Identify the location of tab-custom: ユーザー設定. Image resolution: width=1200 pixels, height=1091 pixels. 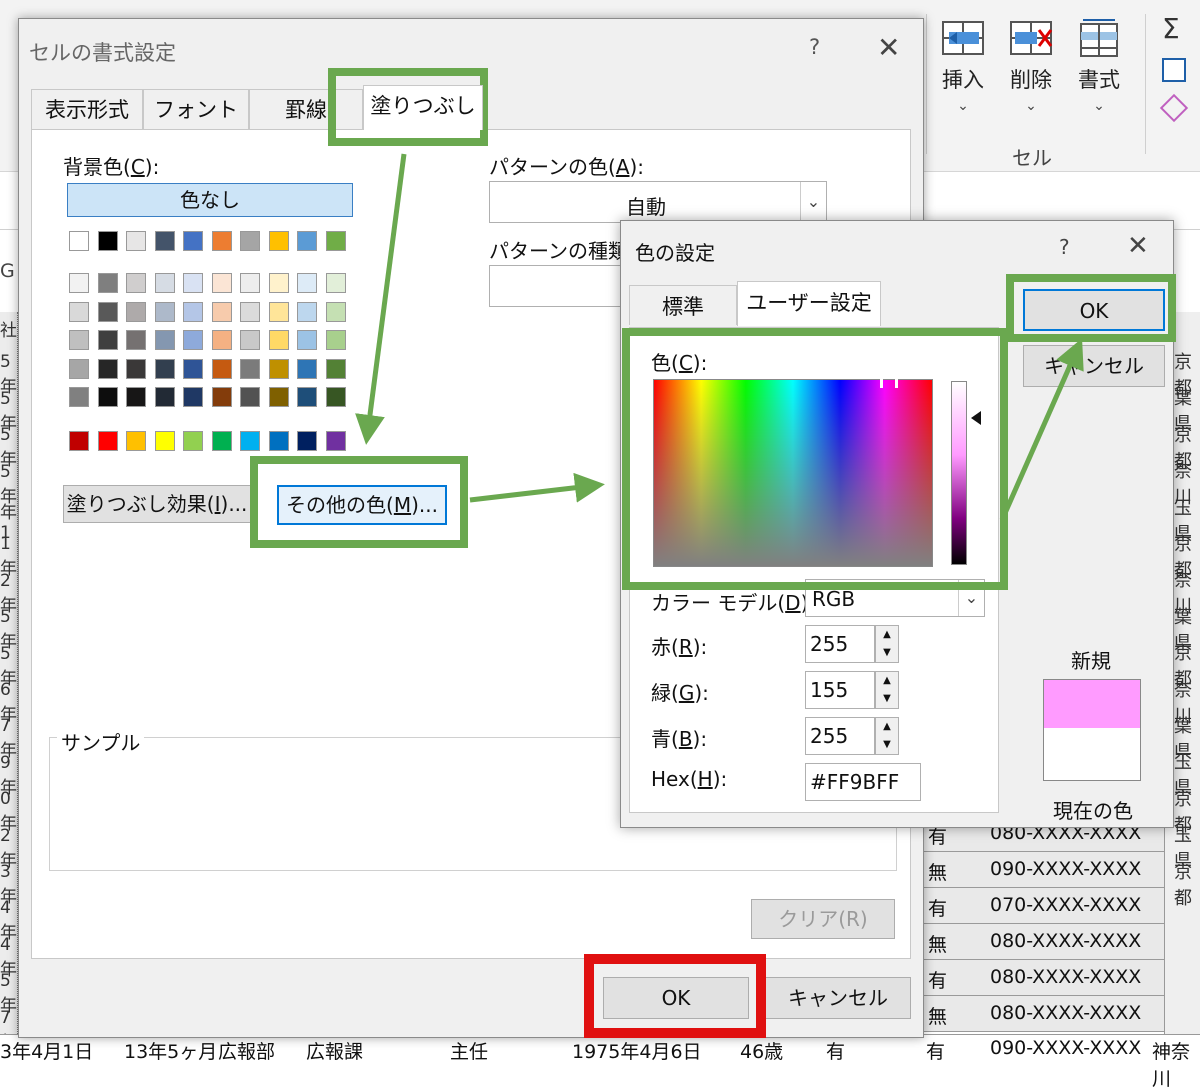
(809, 303).